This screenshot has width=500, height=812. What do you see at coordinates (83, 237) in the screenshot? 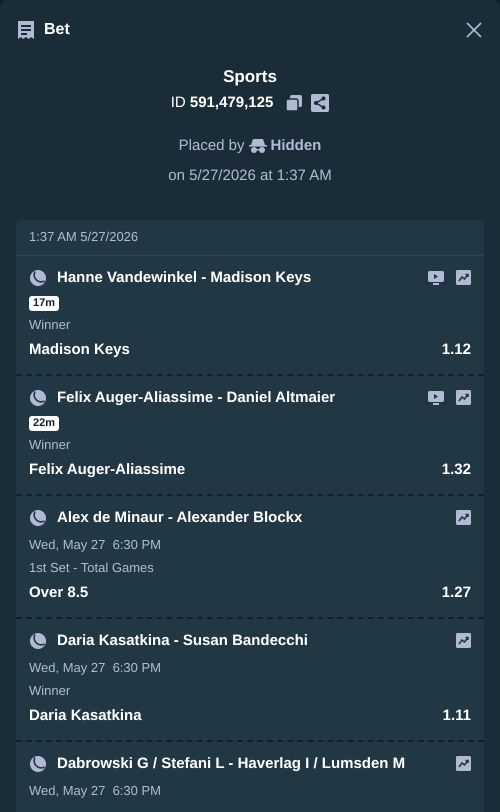
I see `slip-timestamp: 1:37 AM 5/27/2026` at bounding box center [83, 237].